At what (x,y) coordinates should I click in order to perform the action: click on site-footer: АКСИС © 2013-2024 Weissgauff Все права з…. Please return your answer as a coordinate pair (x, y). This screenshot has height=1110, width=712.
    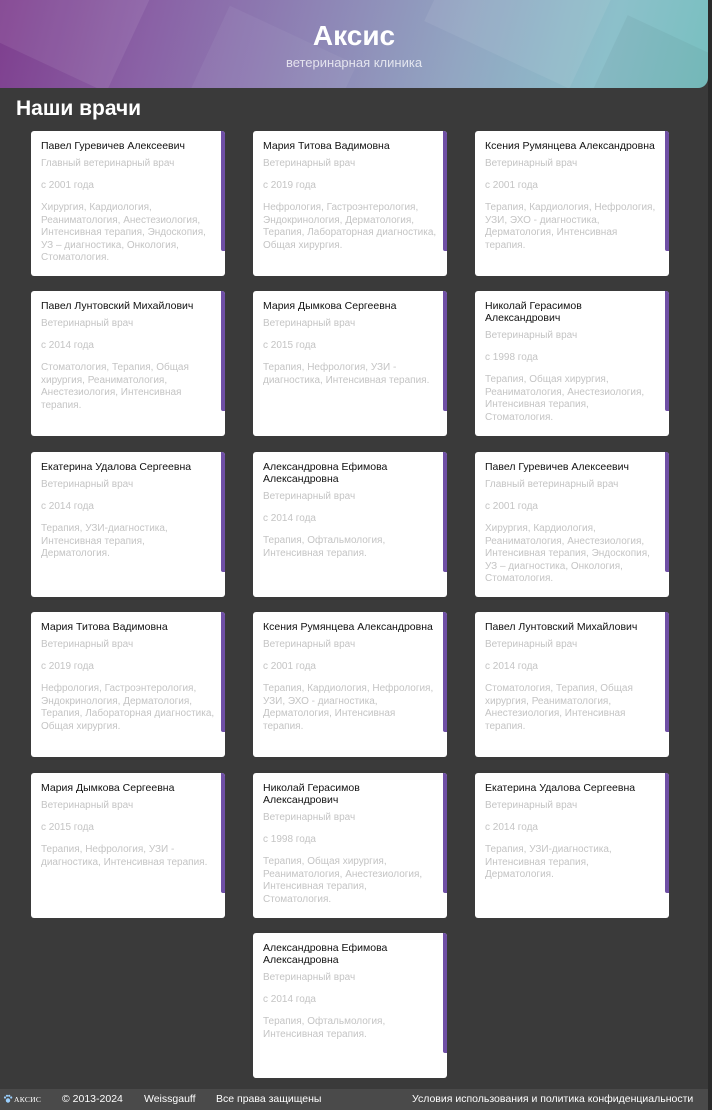
    Looking at the image, I should click on (354, 1099).